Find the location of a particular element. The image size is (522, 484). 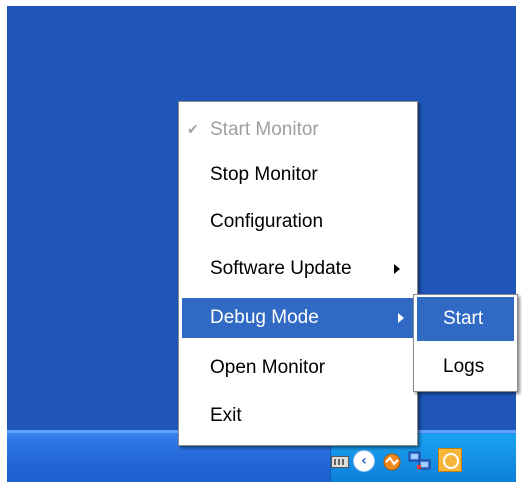

menu-item-software-update: Software Update is located at coordinates (298, 269).